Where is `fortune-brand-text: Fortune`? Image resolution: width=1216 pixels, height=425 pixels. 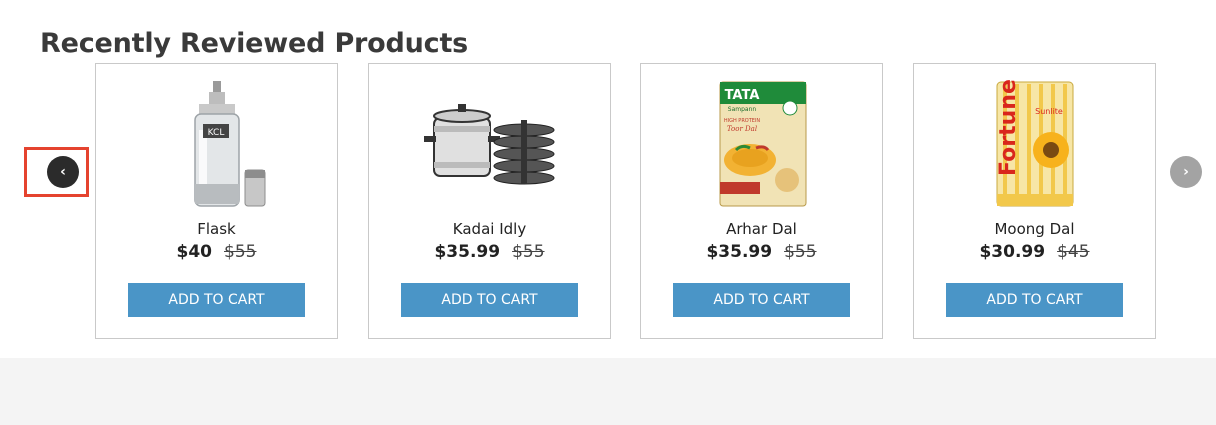
fortune-brand-text: Fortune is located at coordinates (1008, 127).